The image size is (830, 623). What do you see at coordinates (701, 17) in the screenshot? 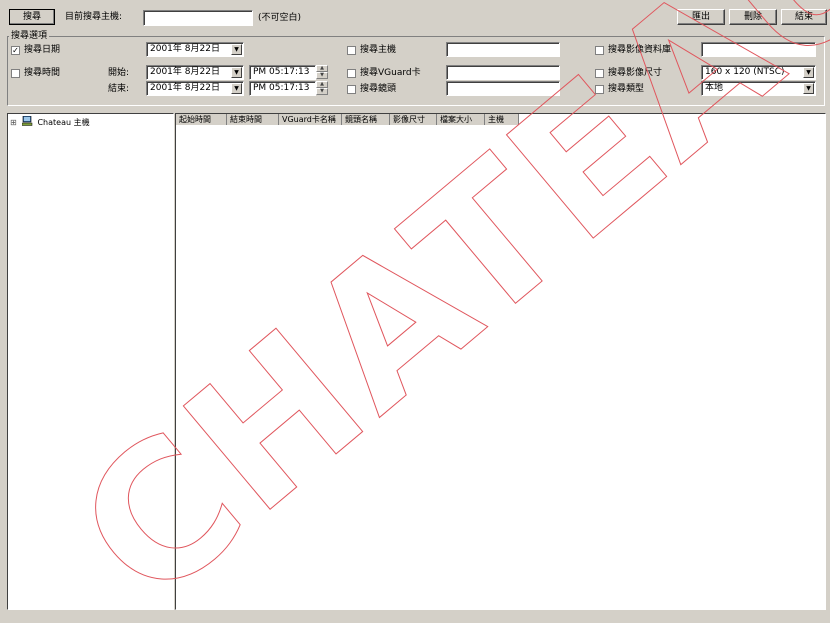
I see `export-button: 匯出` at bounding box center [701, 17].